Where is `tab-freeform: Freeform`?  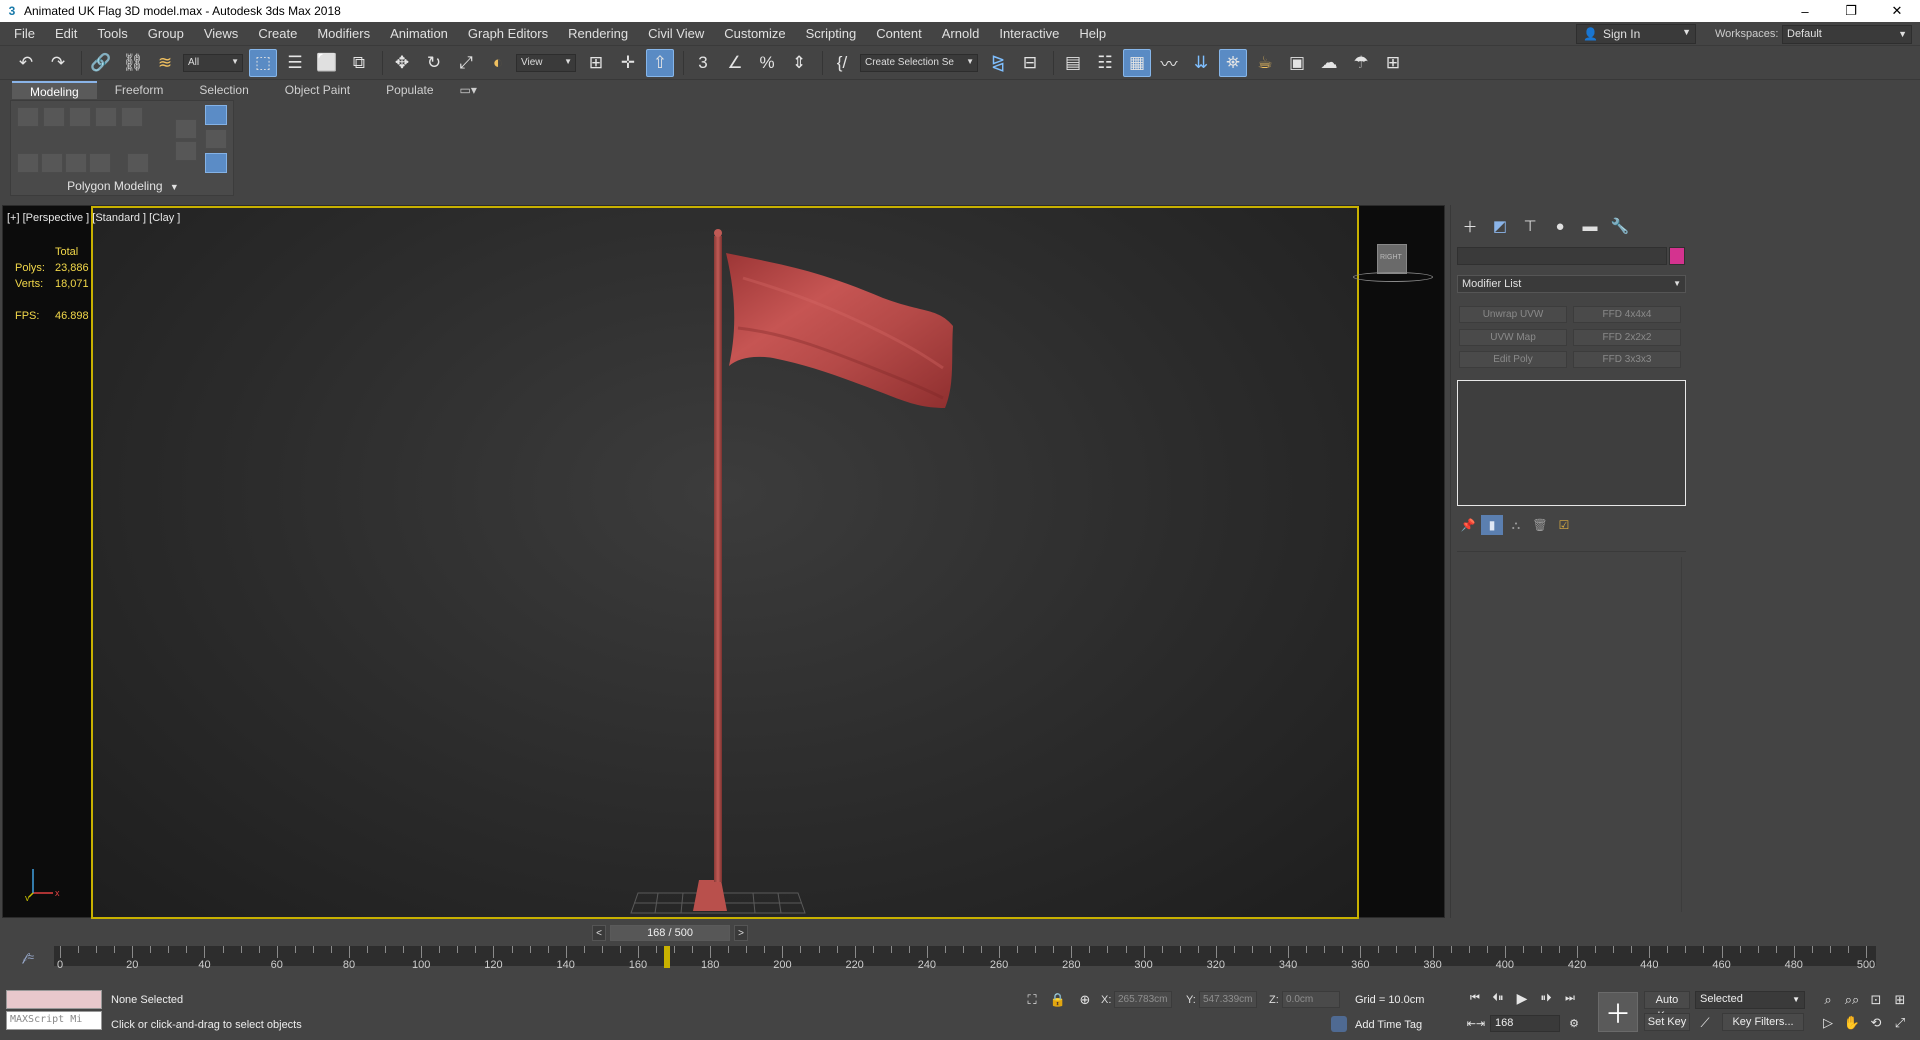
tab-freeform: Freeform is located at coordinates (139, 90).